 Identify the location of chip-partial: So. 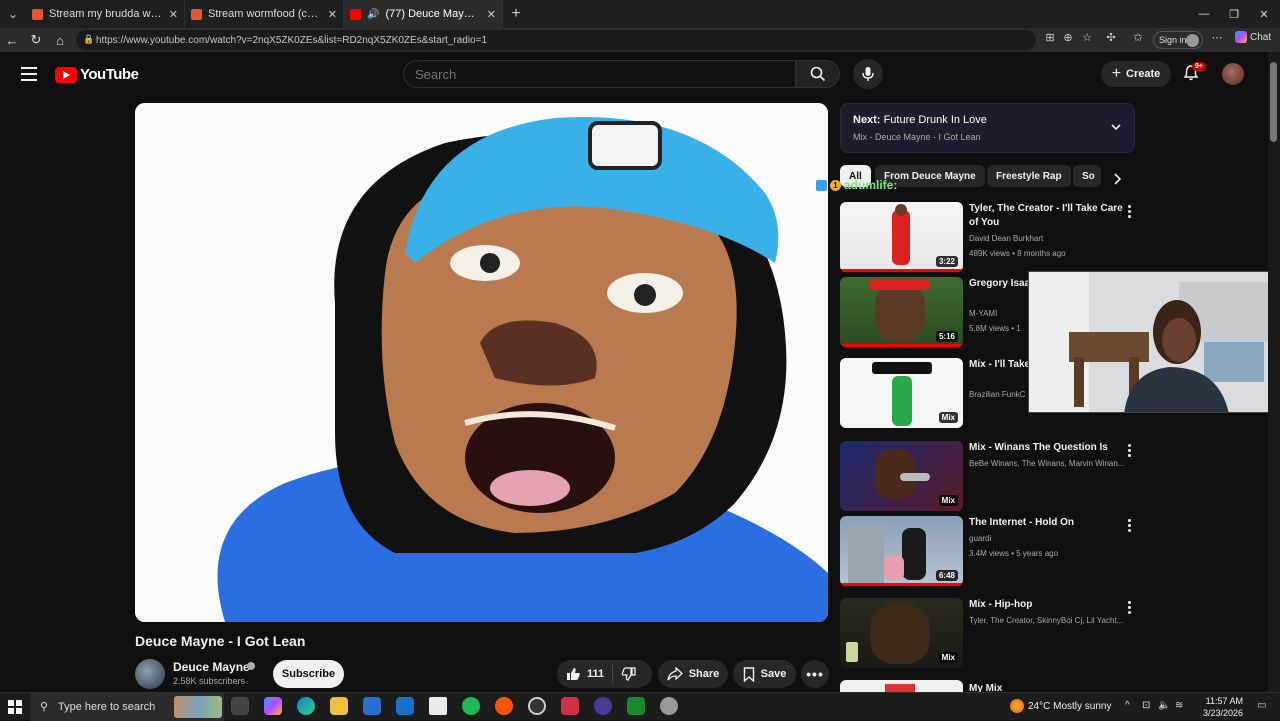
(1087, 176).